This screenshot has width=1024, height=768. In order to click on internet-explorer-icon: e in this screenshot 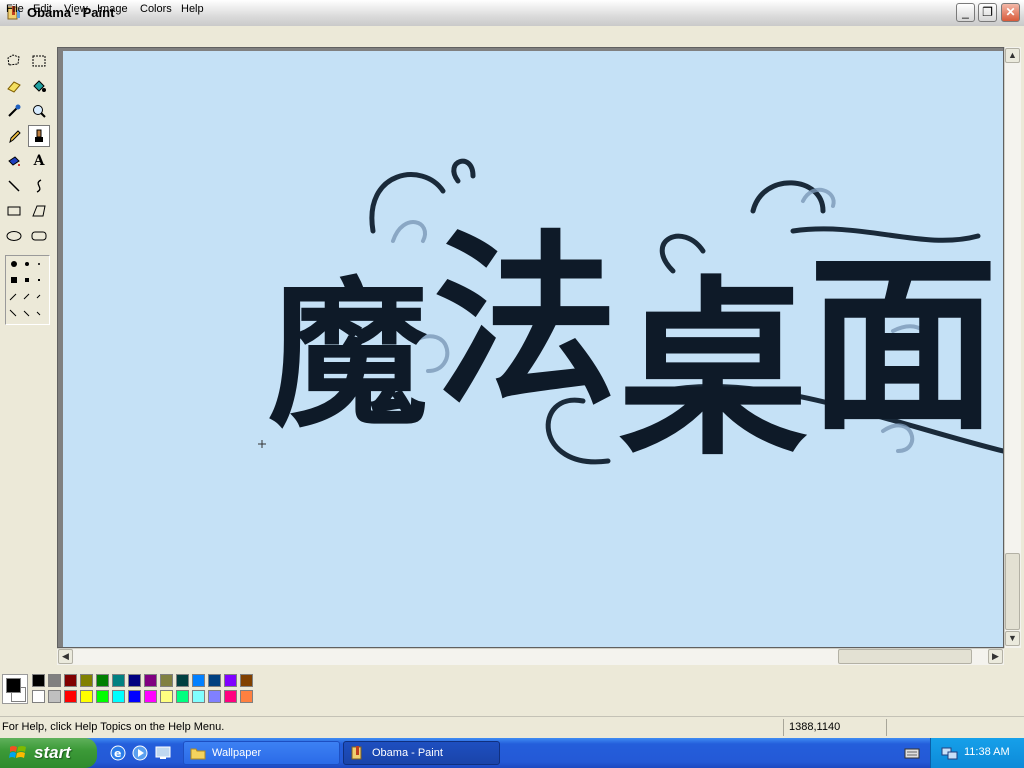, I will do `click(118, 753)`.